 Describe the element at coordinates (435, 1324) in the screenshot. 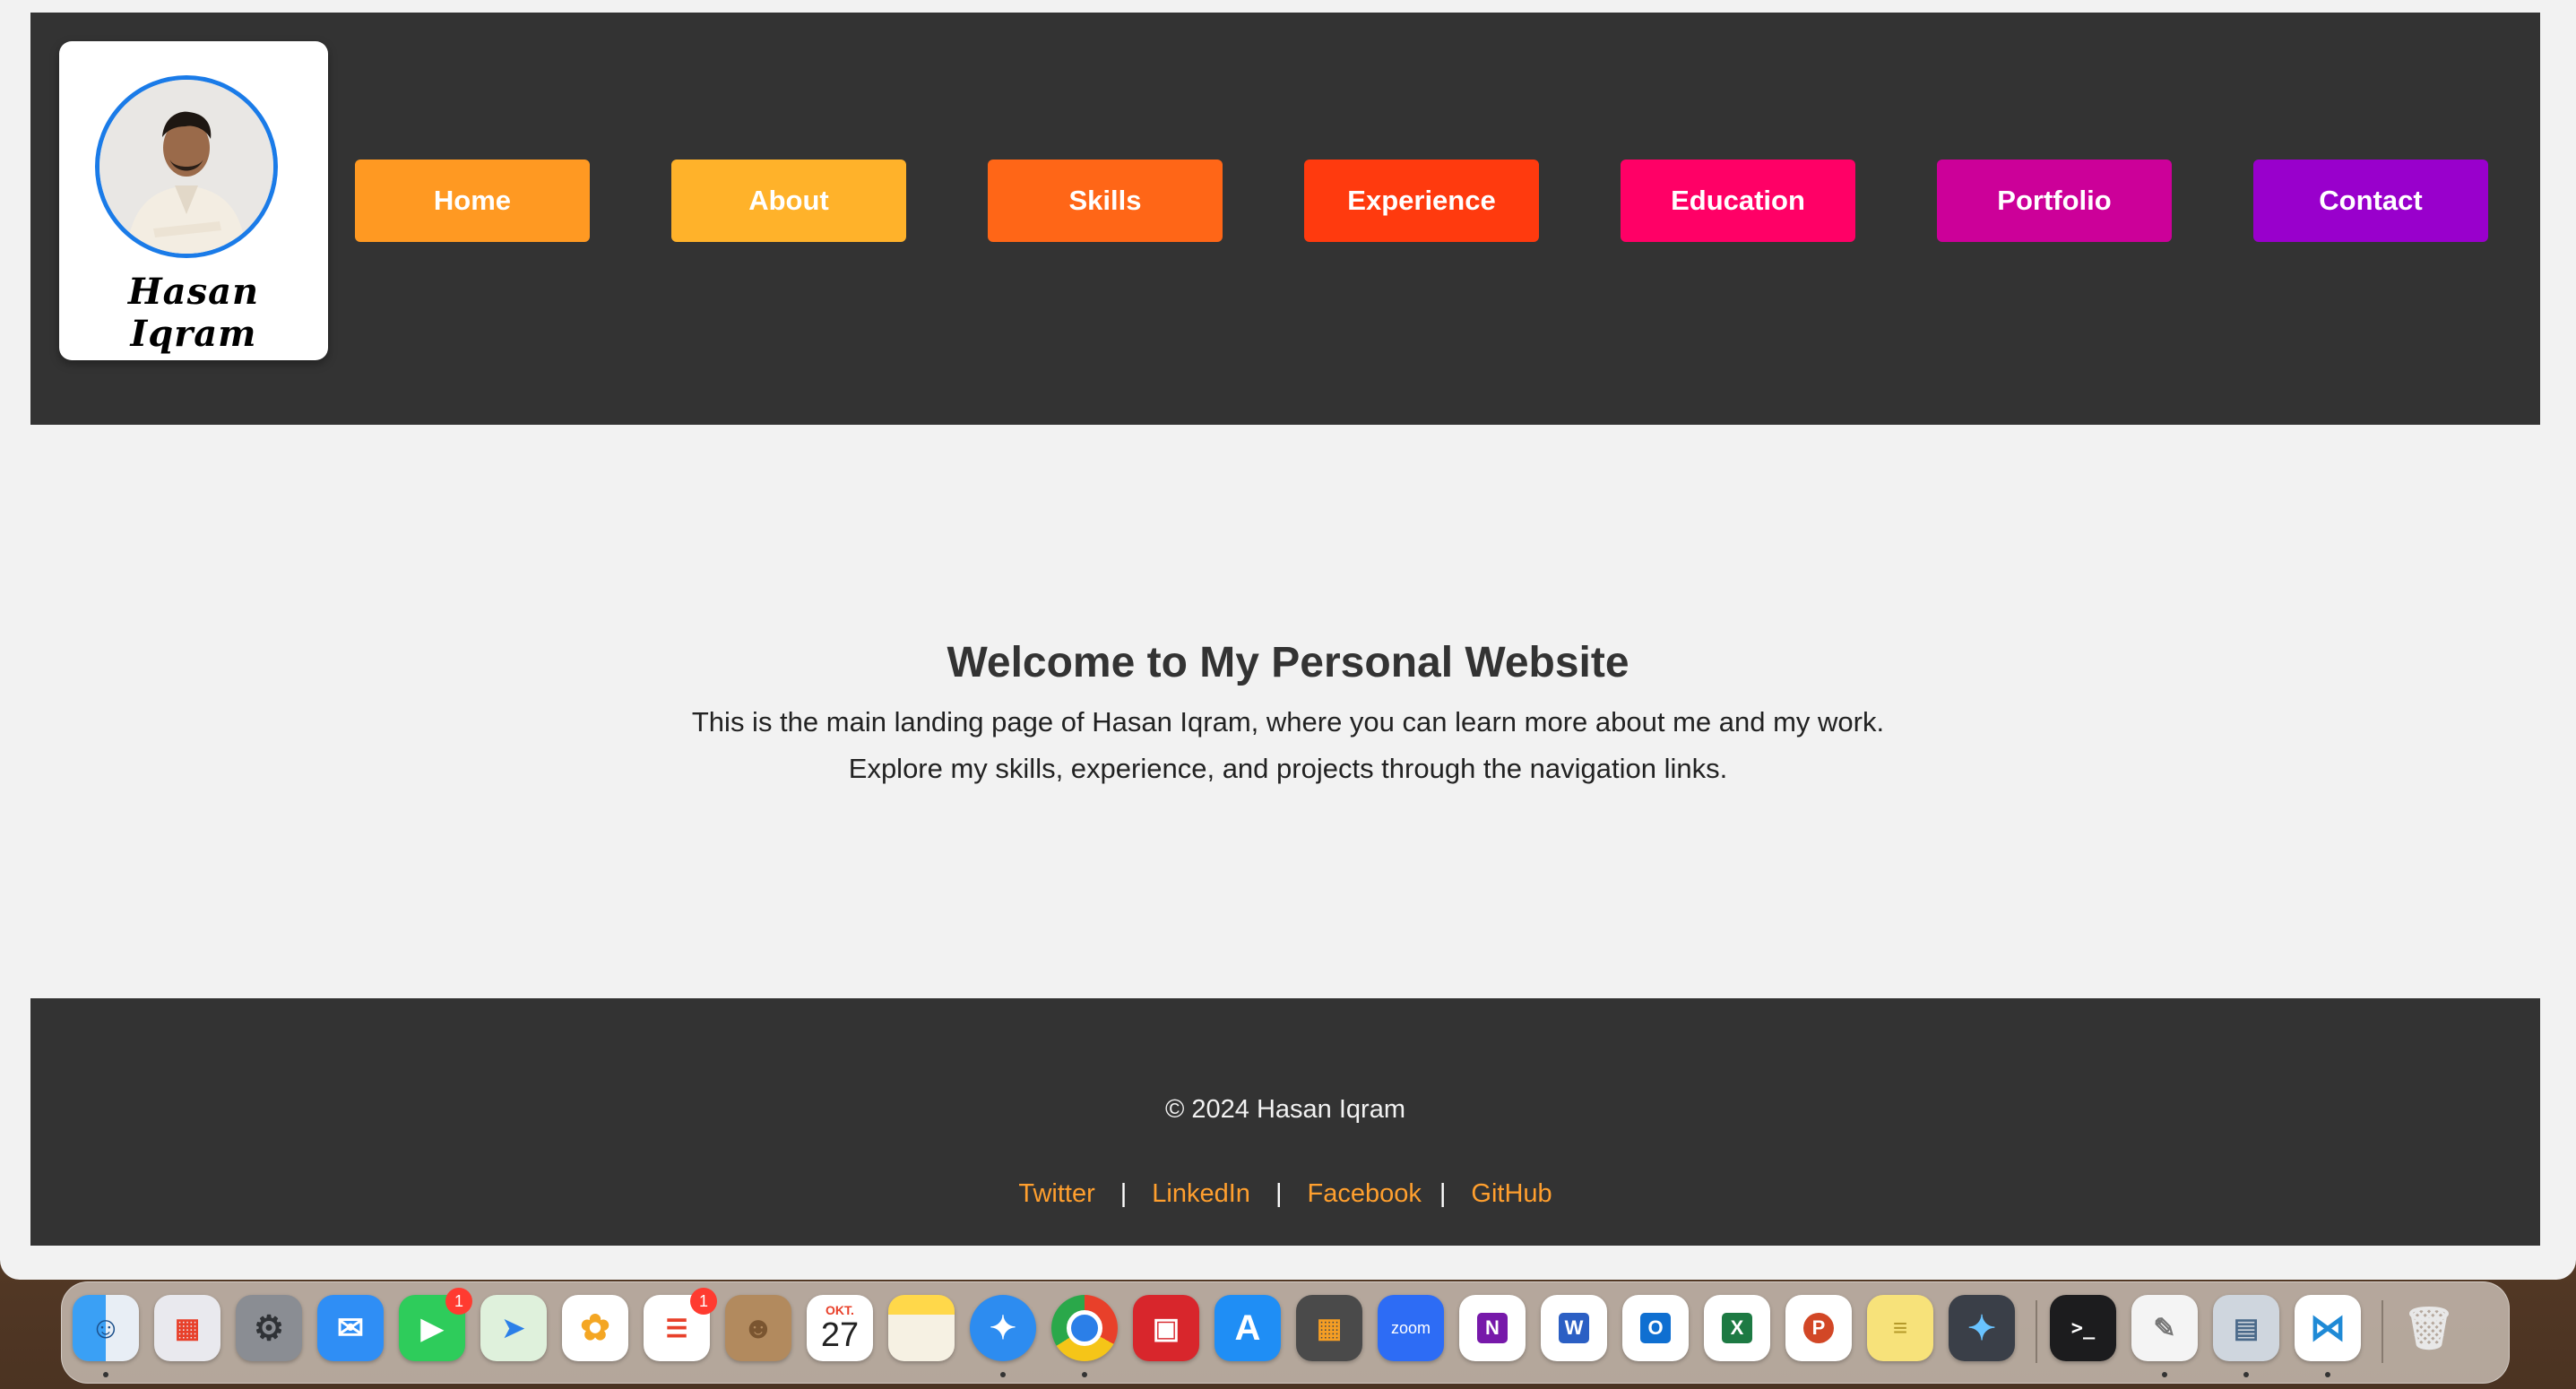

I see `facetime-icon: ▶ 1` at that location.